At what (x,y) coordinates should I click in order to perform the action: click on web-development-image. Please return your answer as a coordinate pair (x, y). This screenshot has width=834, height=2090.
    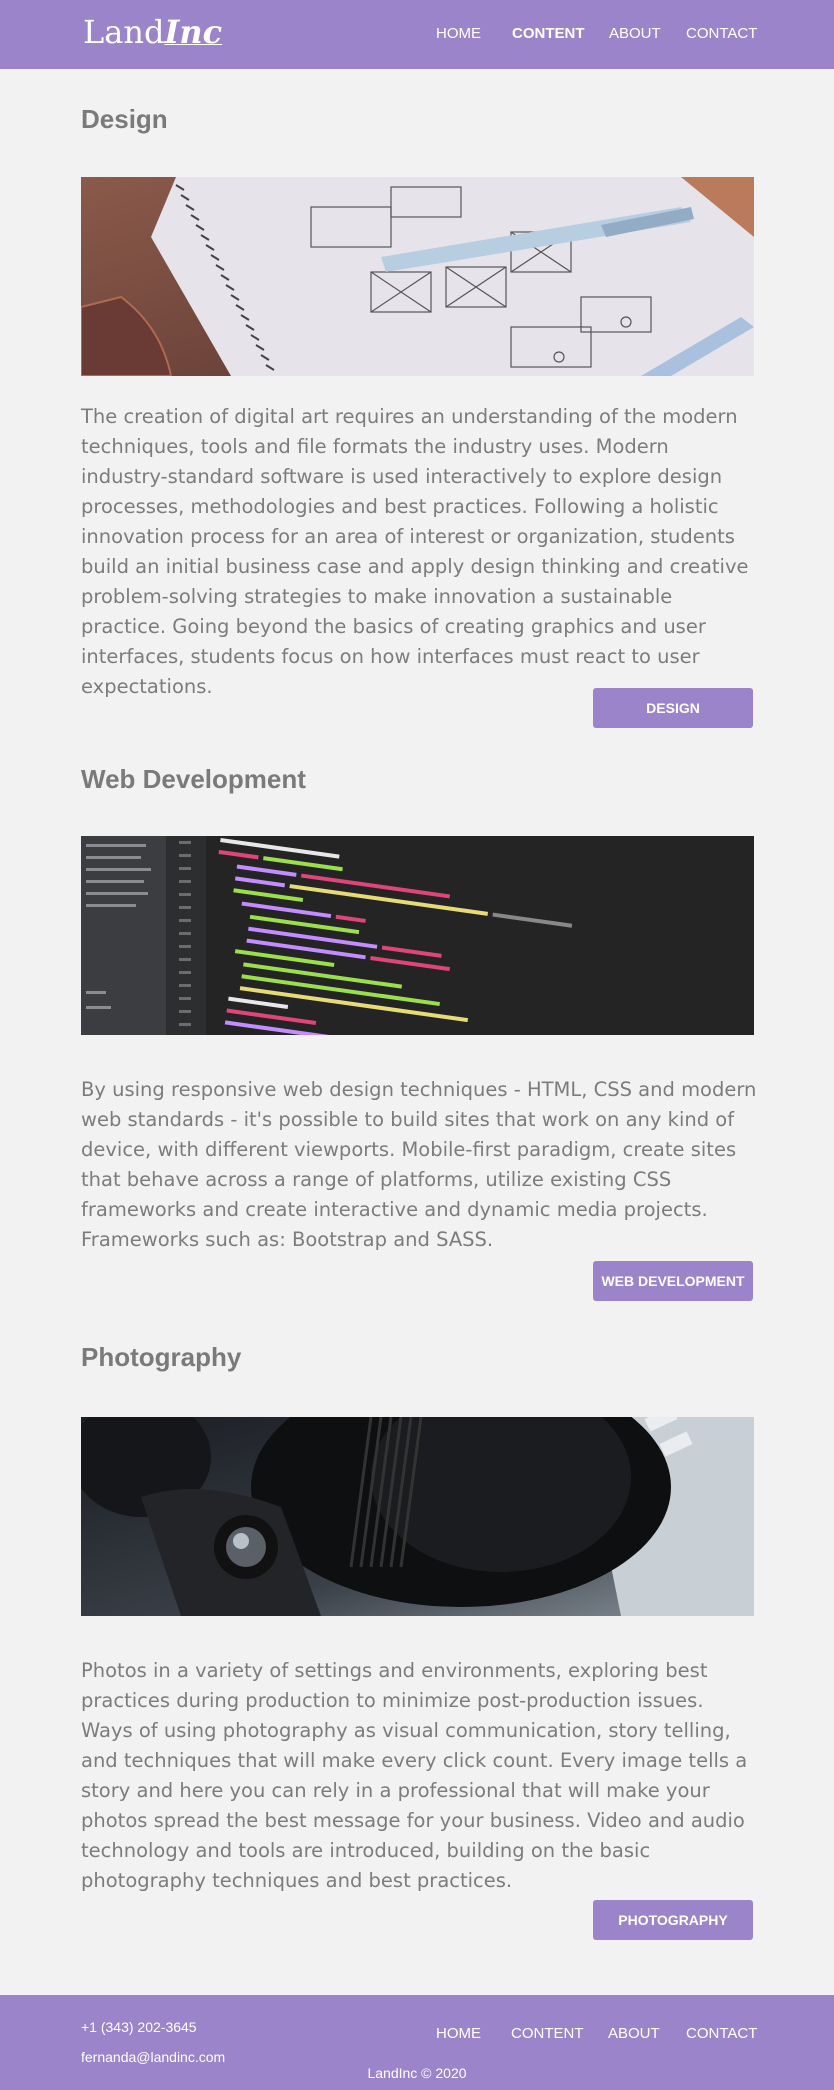
    Looking at the image, I should click on (417, 935).